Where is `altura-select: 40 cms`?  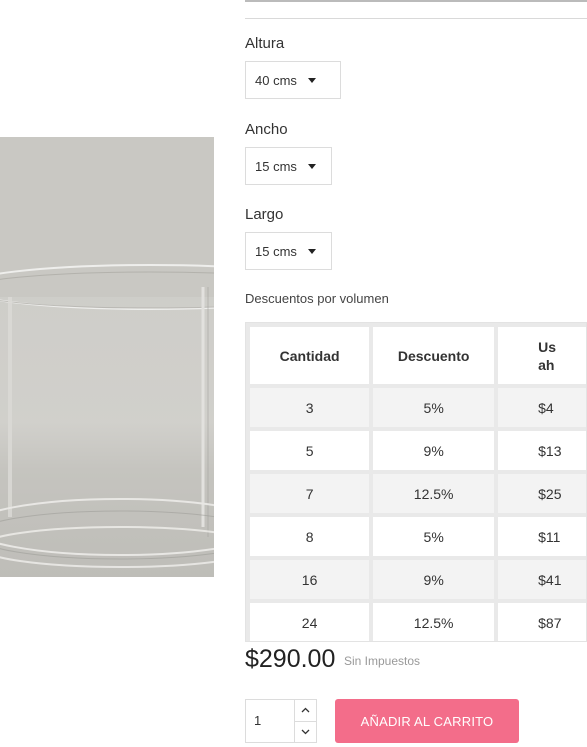 altura-select: 40 cms is located at coordinates (293, 80).